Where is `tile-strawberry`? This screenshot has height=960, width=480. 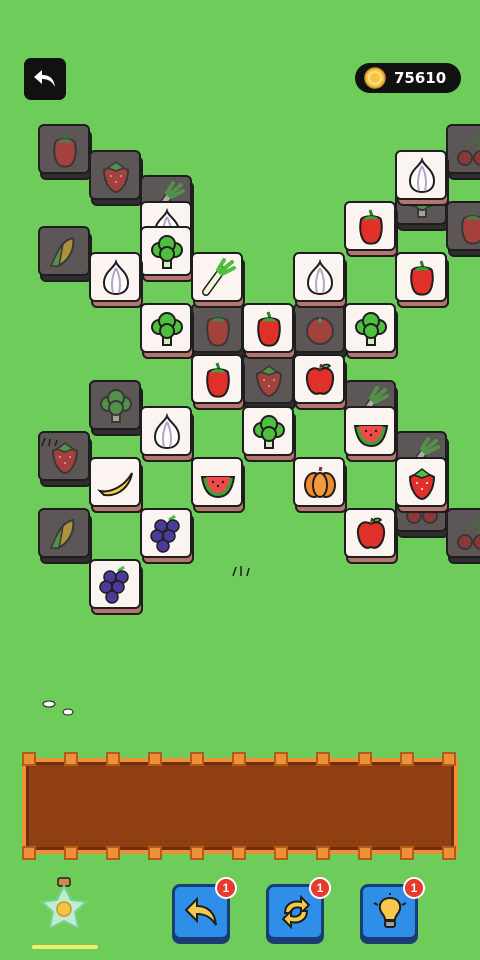 tile-strawberry is located at coordinates (423, 485).